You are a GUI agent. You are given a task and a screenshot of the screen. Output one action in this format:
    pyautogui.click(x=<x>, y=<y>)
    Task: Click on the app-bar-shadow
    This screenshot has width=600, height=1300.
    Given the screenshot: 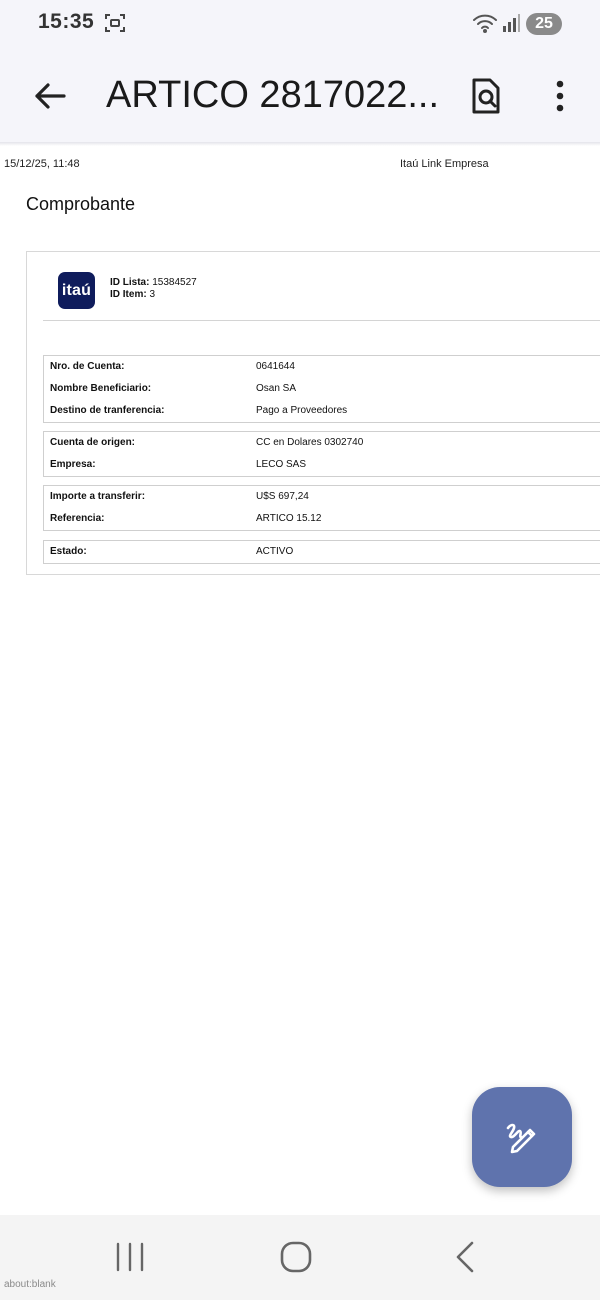 What is the action you would take?
    pyautogui.click(x=300, y=144)
    